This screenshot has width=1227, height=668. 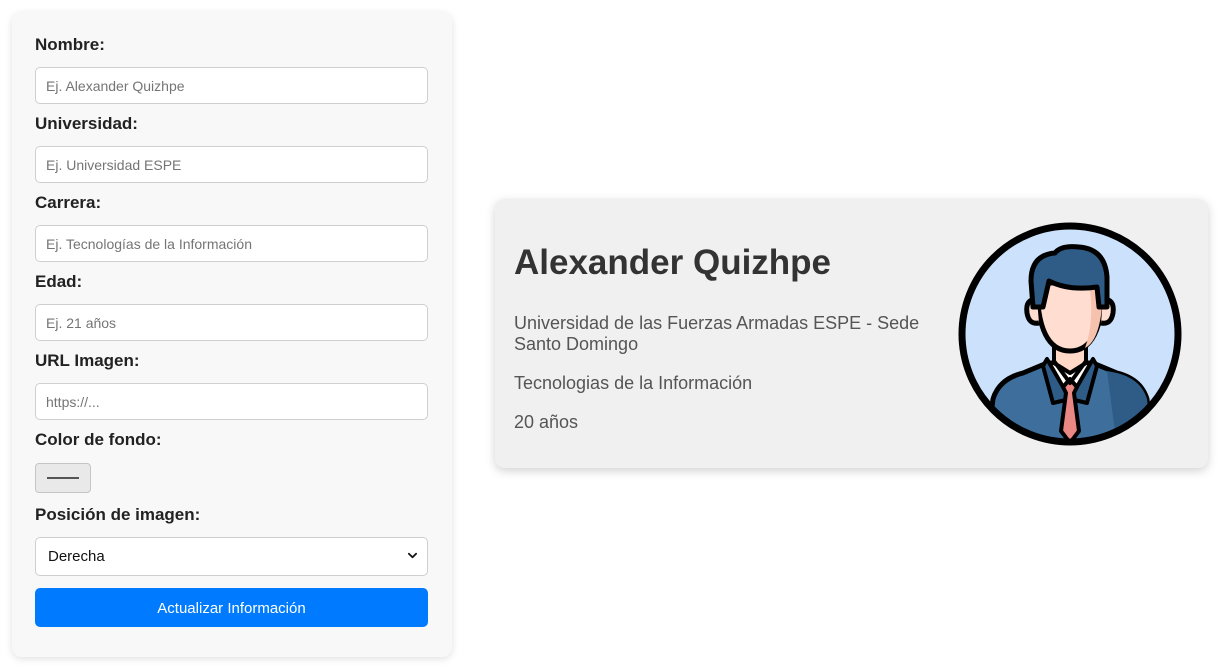 What do you see at coordinates (76, 556) in the screenshot?
I see `image-position-selected: Derecha` at bounding box center [76, 556].